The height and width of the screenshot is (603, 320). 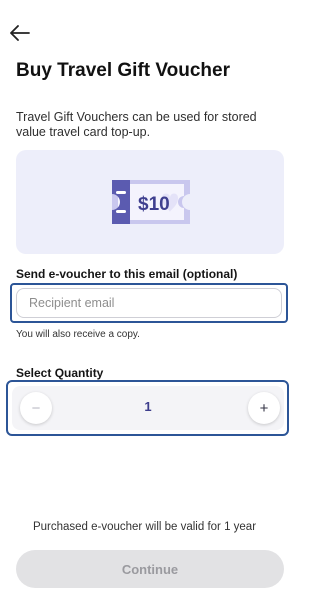 What do you see at coordinates (78, 334) in the screenshot?
I see `email-hint: You will also receive a copy.` at bounding box center [78, 334].